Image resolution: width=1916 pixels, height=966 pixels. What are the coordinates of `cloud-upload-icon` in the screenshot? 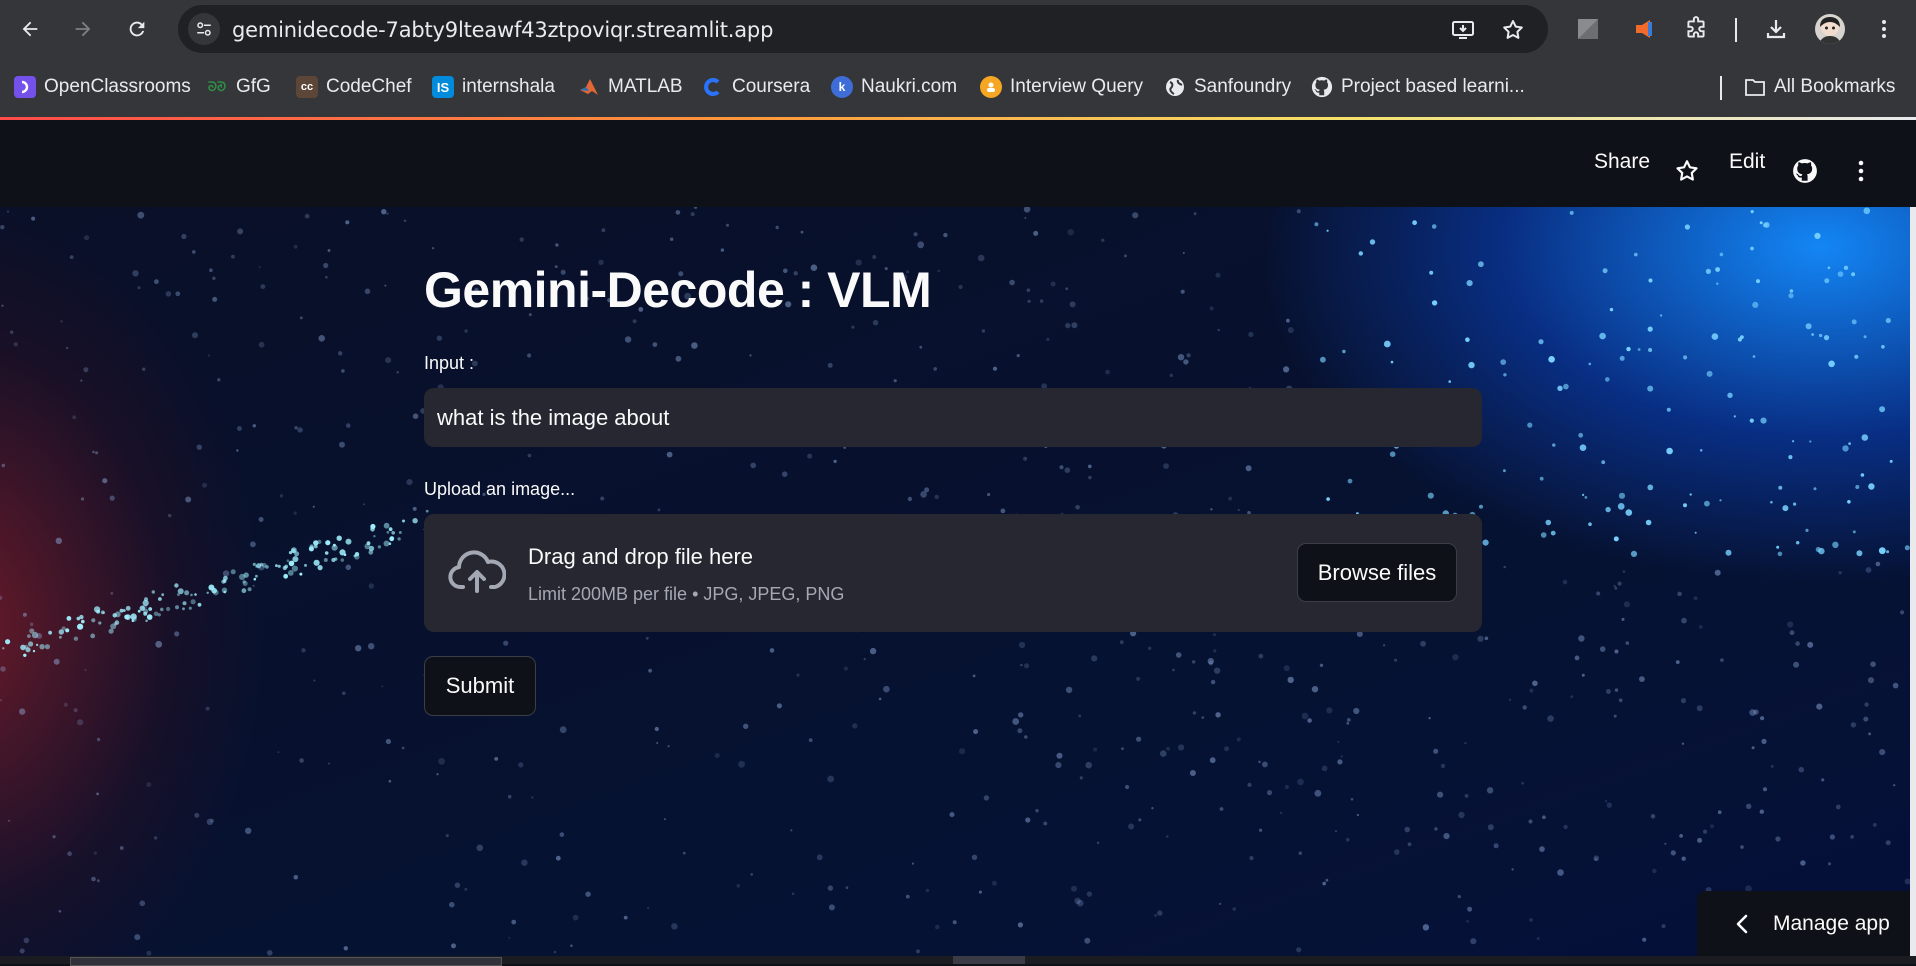 It's located at (477, 571).